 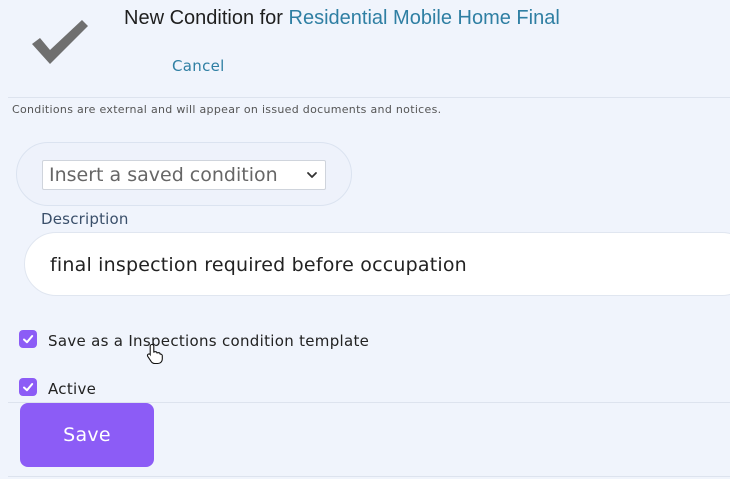 What do you see at coordinates (72, 389) in the screenshot?
I see `active-label: Active` at bounding box center [72, 389].